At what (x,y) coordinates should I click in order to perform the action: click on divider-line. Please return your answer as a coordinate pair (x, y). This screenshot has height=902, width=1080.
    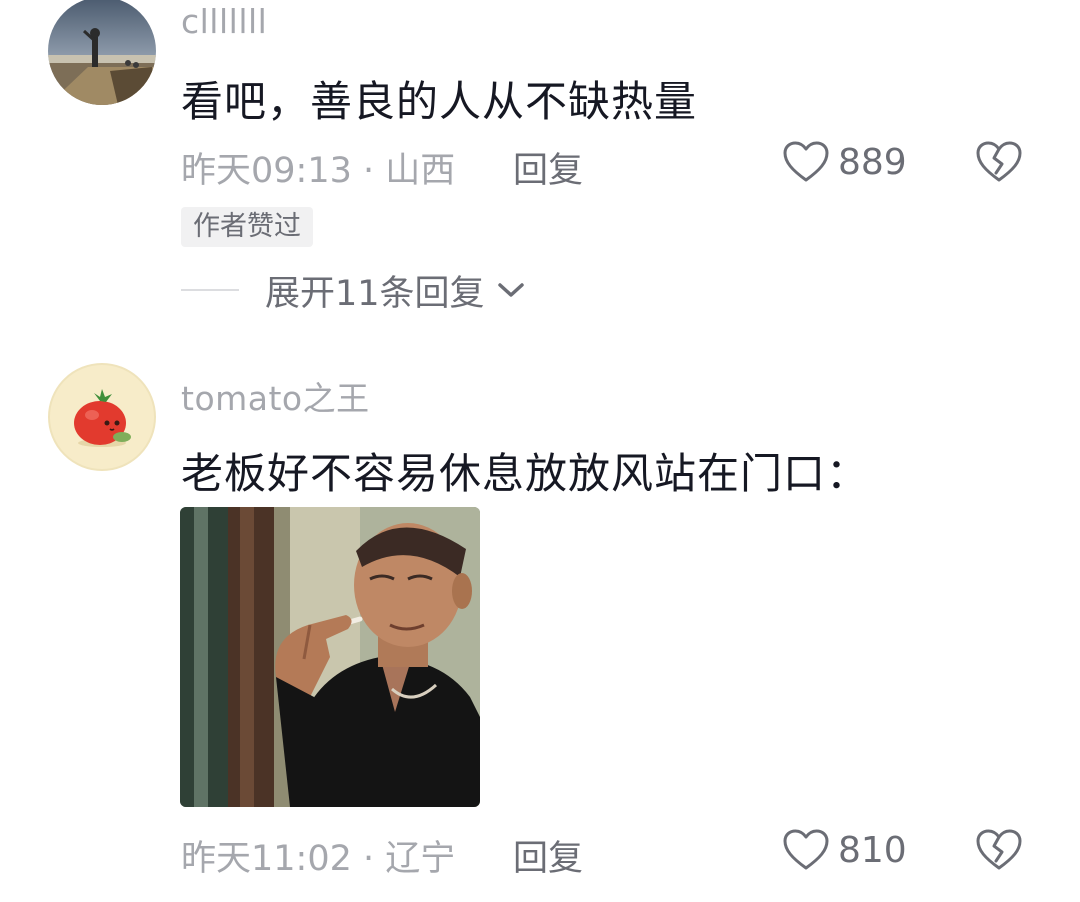
    Looking at the image, I should click on (210, 290).